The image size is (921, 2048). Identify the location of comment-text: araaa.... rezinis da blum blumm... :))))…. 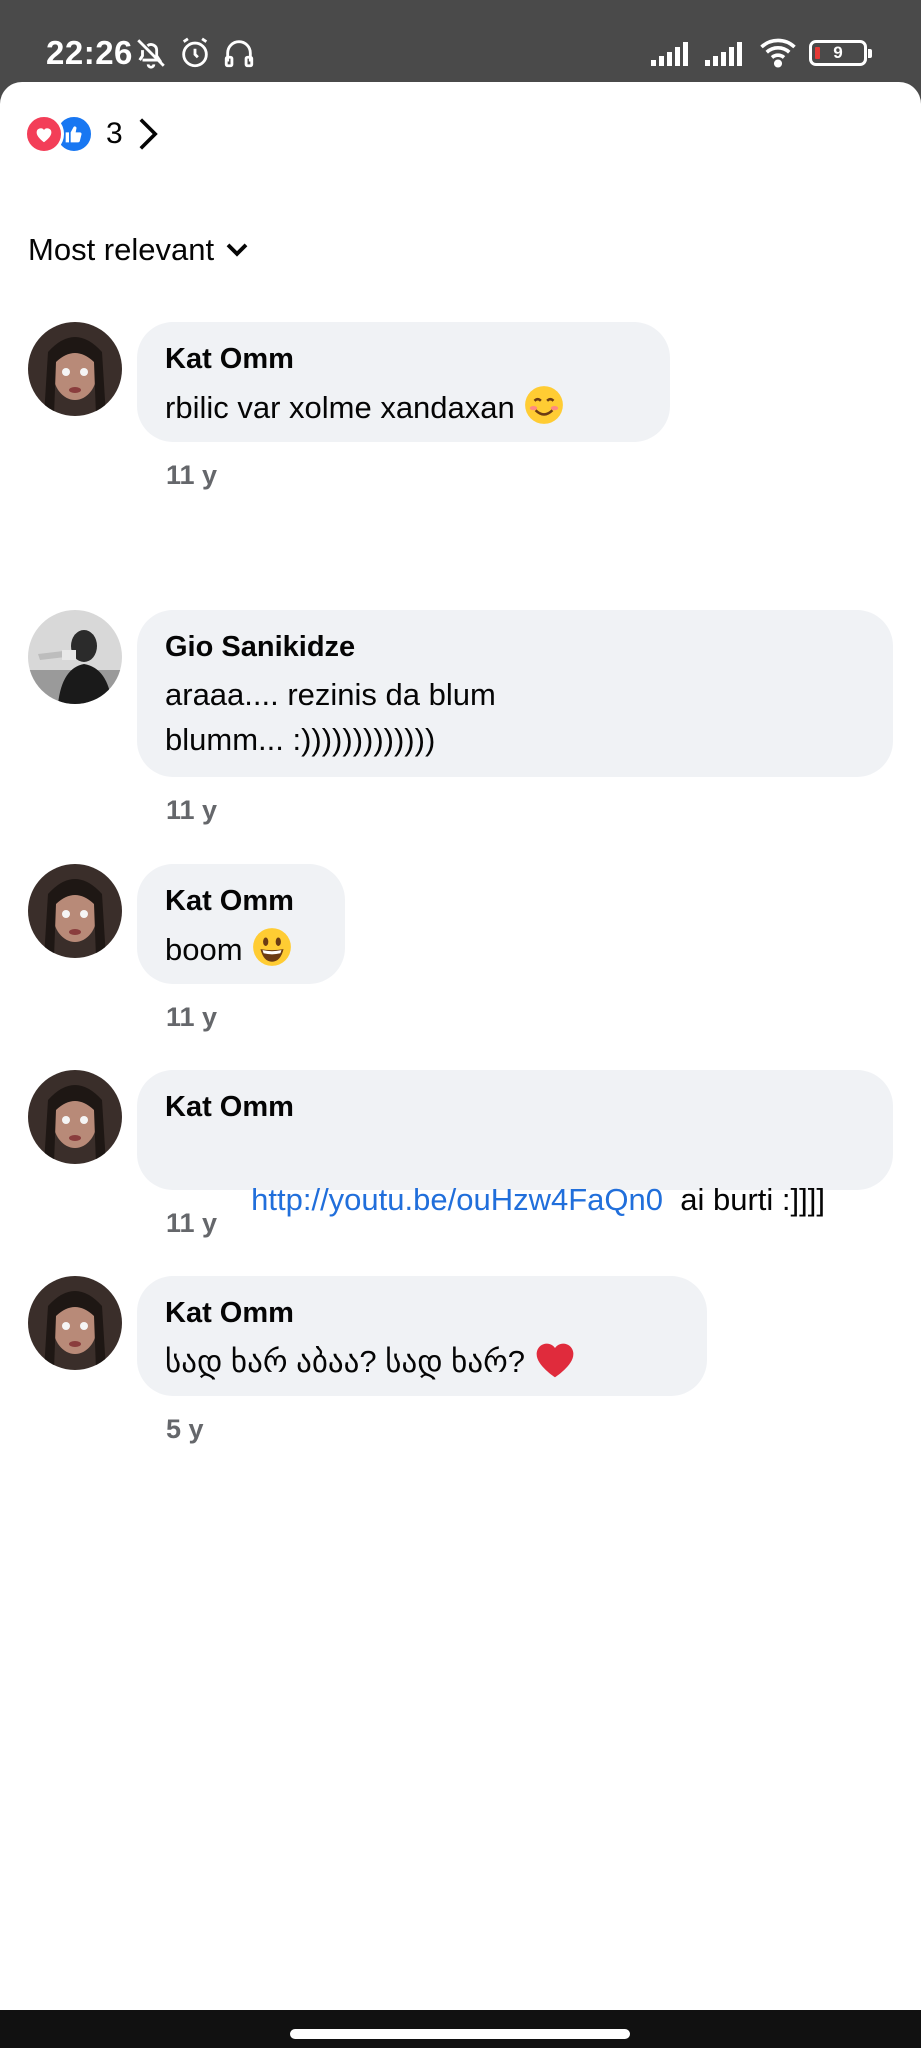
(514, 717).